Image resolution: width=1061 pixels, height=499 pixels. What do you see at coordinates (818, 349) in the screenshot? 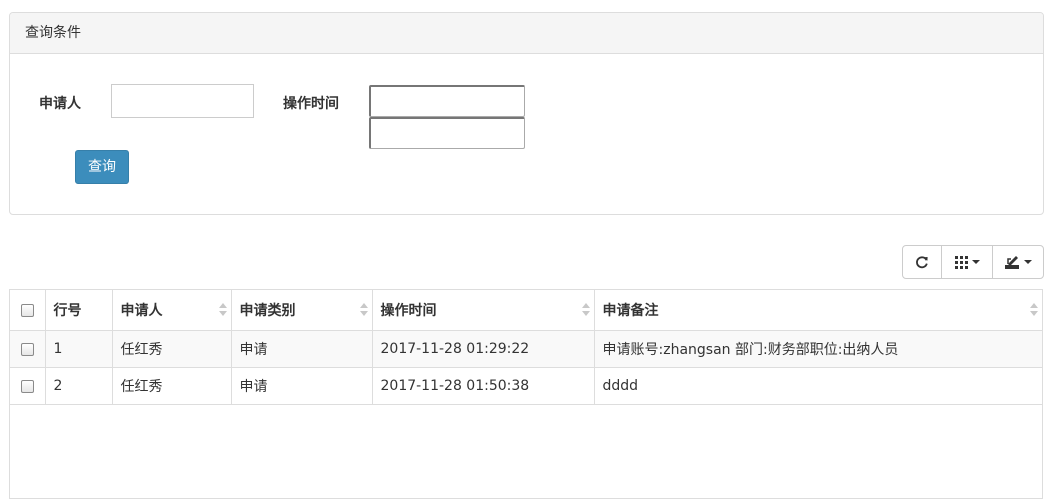
I see `cell-remark: 申请账号:zhangsan 部门:财务部职位:出纳人员` at bounding box center [818, 349].